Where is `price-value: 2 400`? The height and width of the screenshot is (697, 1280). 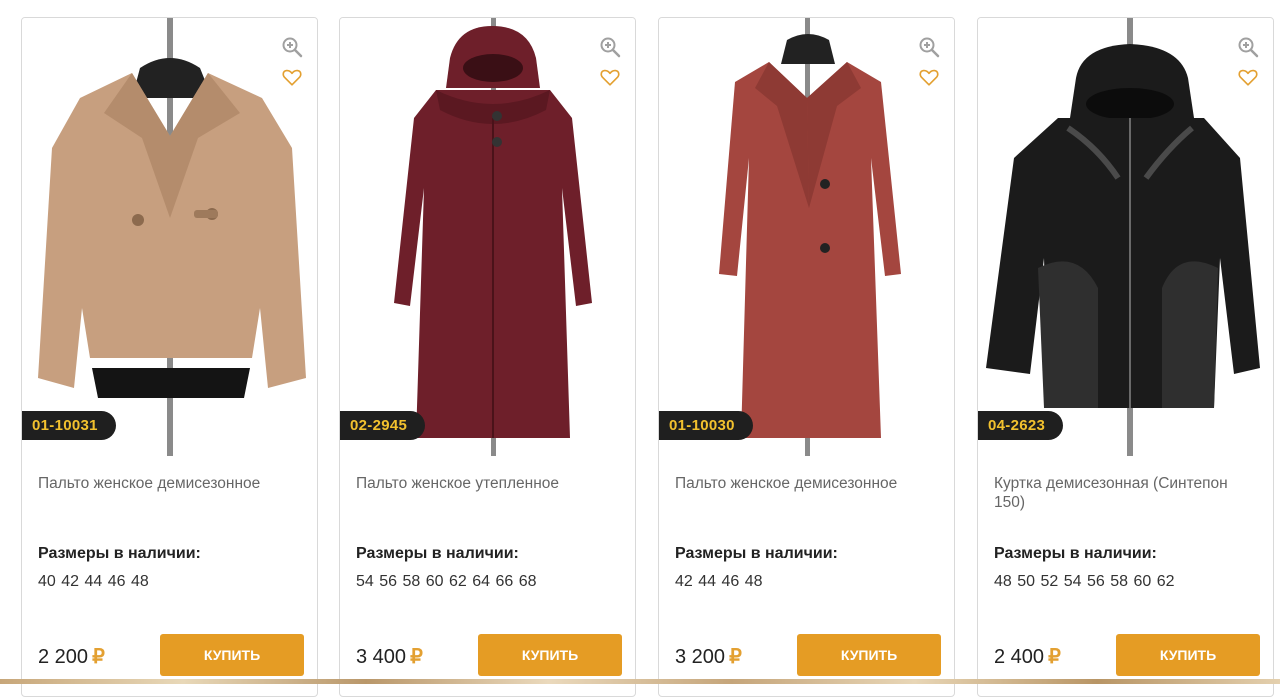 price-value: 2 400 is located at coordinates (1019, 657).